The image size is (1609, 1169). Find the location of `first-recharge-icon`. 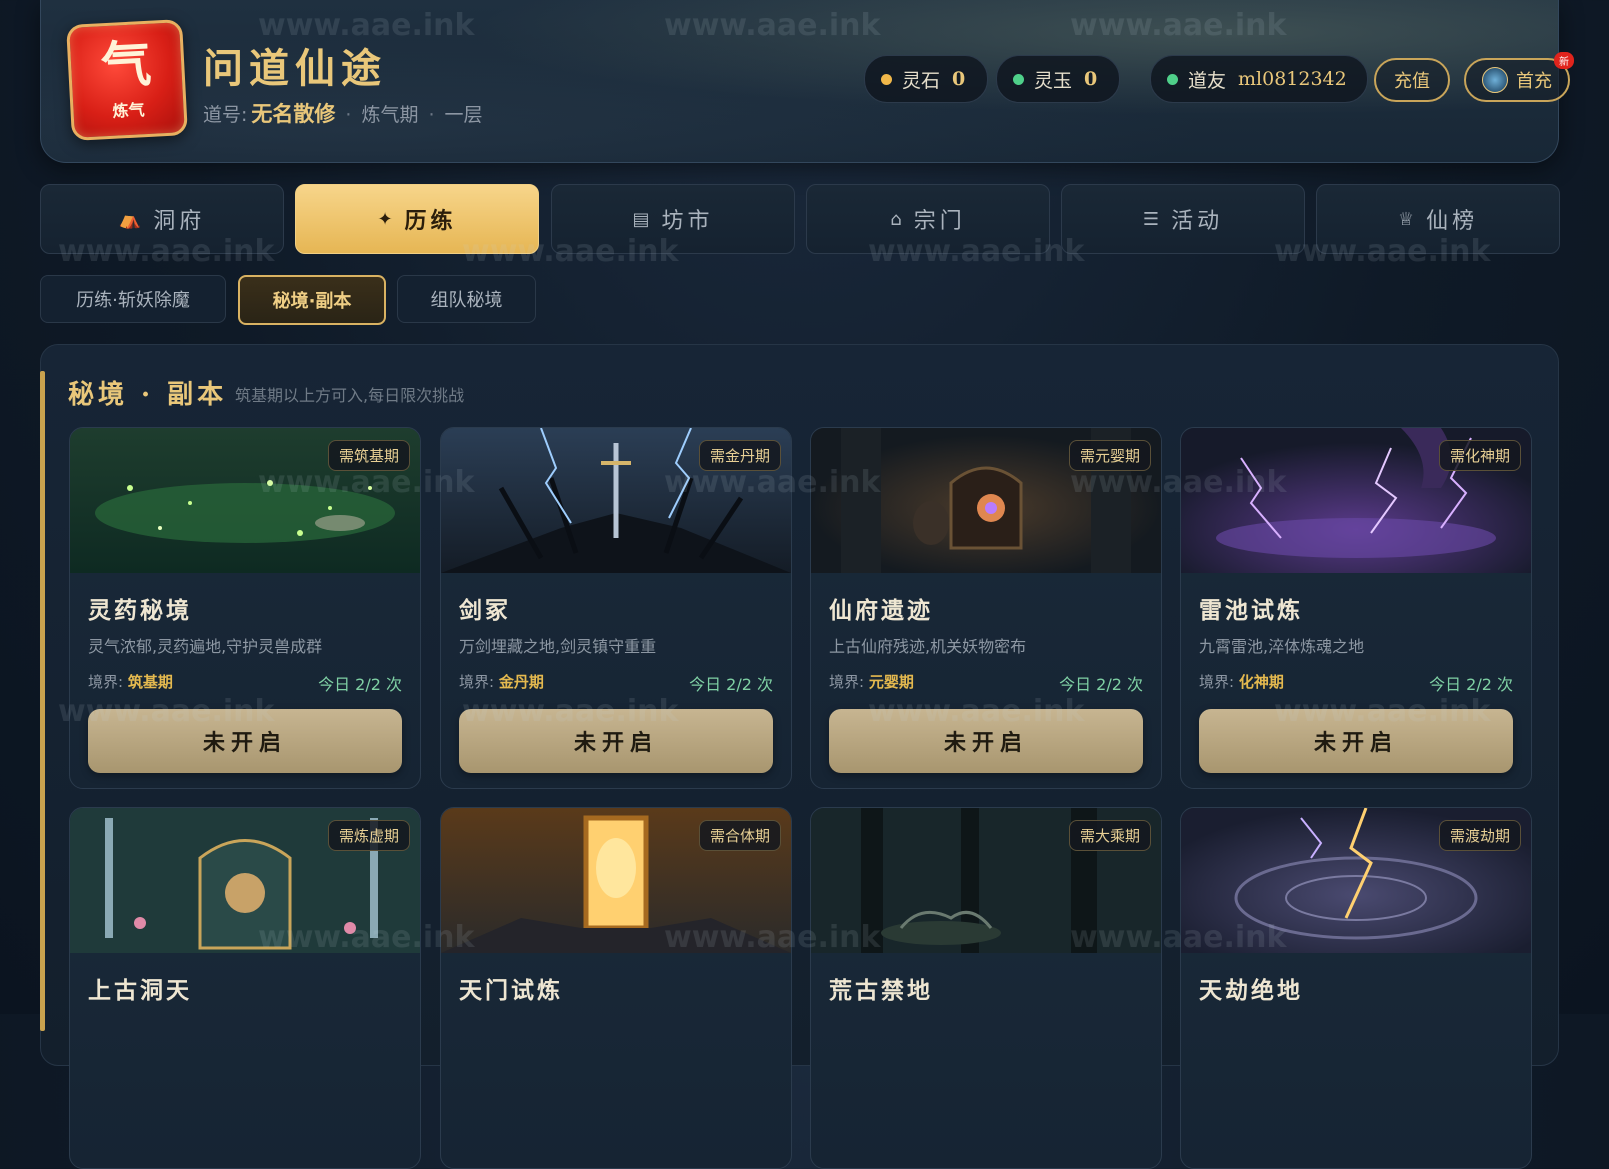

first-recharge-icon is located at coordinates (1495, 80).